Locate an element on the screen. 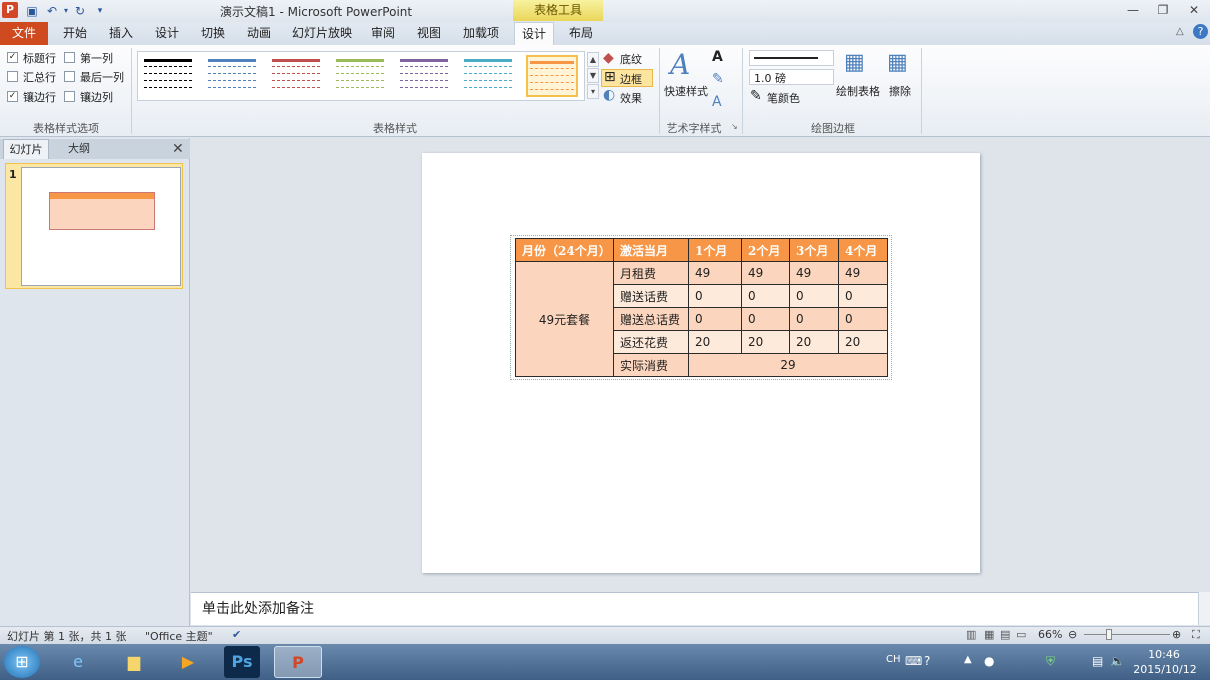 This screenshot has height=680, width=1210. fit-to-window-icon: ⛶ is located at coordinates (1196, 635).